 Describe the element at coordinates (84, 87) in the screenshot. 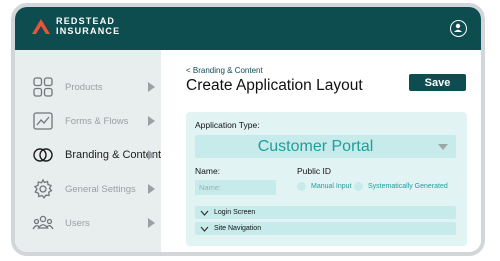

I see `sidebar-item-label: Products` at that location.